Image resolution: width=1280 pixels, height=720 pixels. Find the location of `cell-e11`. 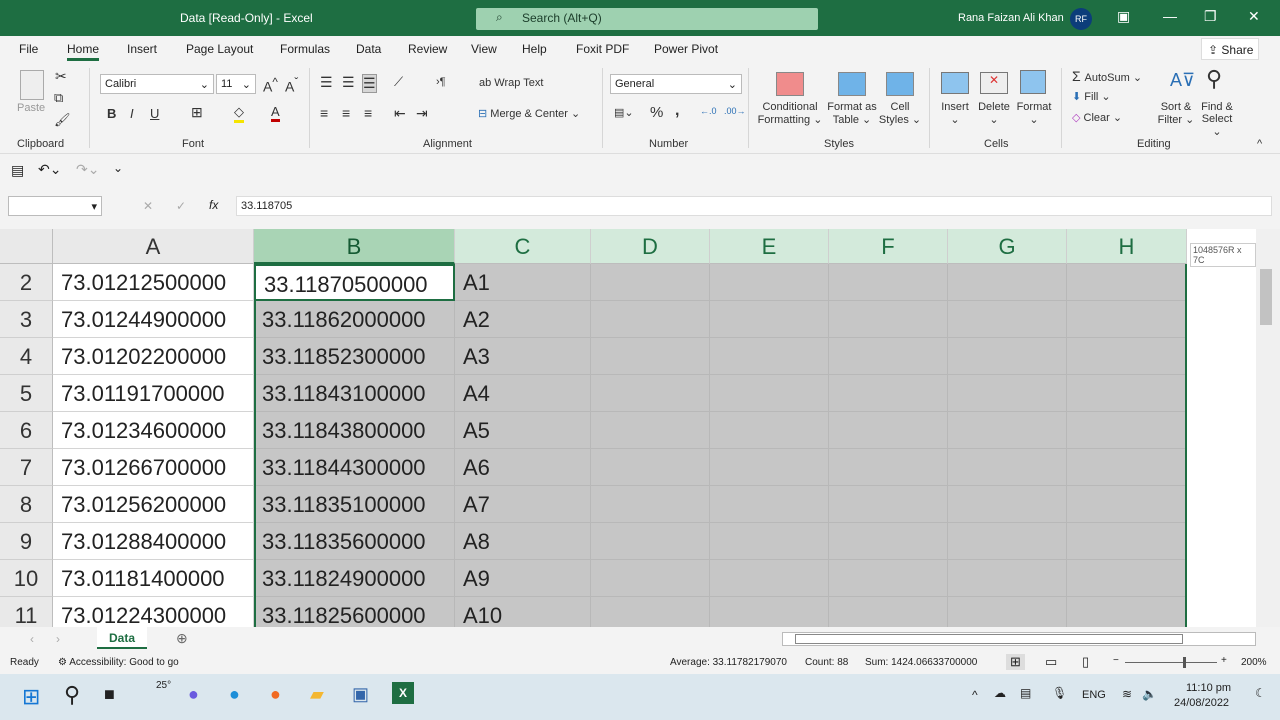

cell-e11 is located at coordinates (769, 612).